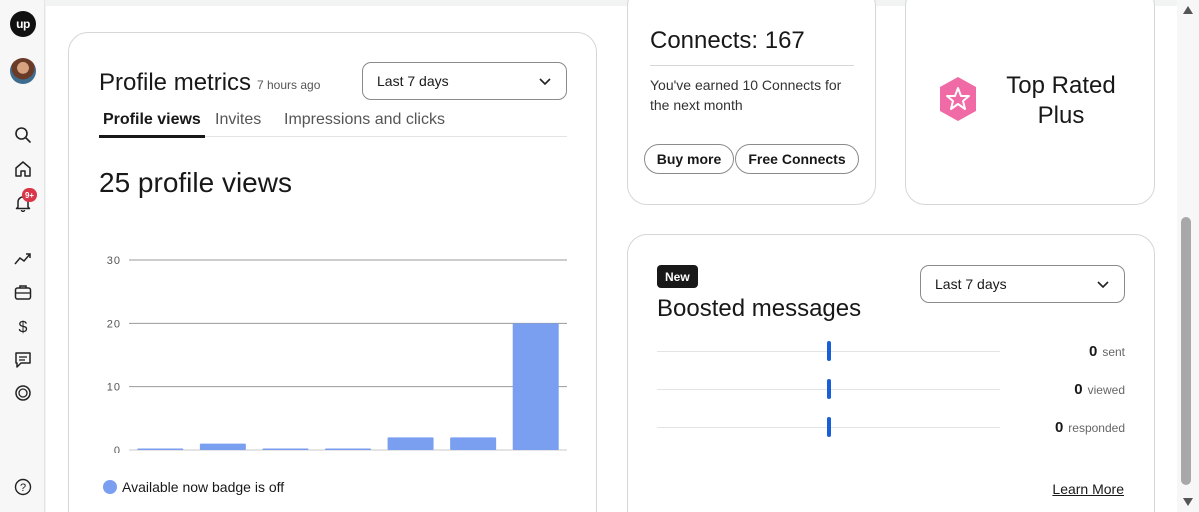 The width and height of the screenshot is (1199, 512). What do you see at coordinates (891, 427) in the screenshot?
I see `boosted-responded-row: 0 responded` at bounding box center [891, 427].